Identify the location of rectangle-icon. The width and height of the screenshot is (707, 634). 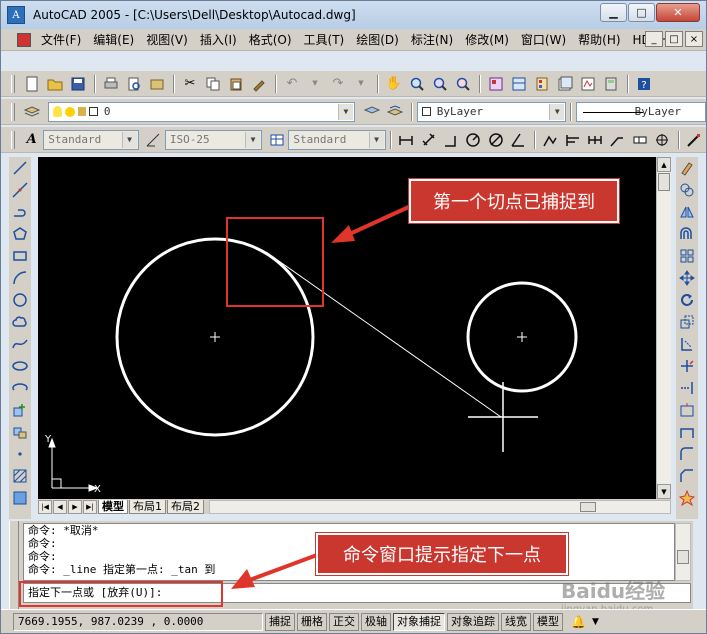
(20, 256).